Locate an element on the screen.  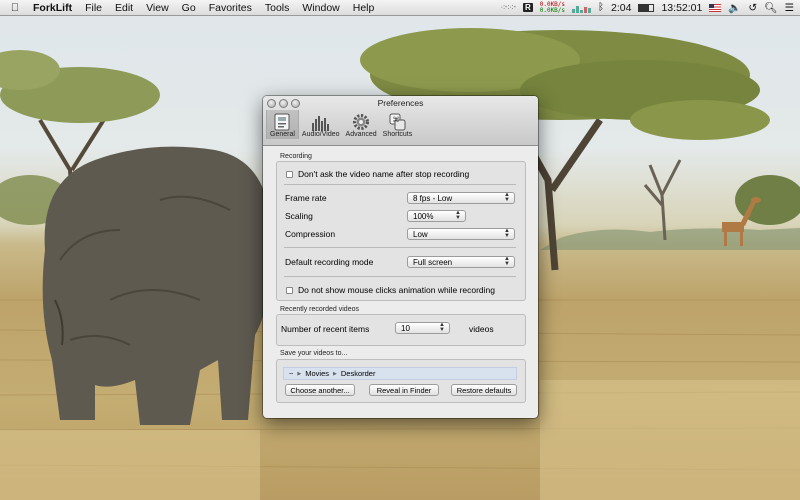
us-flag-input-icon is located at coordinates (715, 7).